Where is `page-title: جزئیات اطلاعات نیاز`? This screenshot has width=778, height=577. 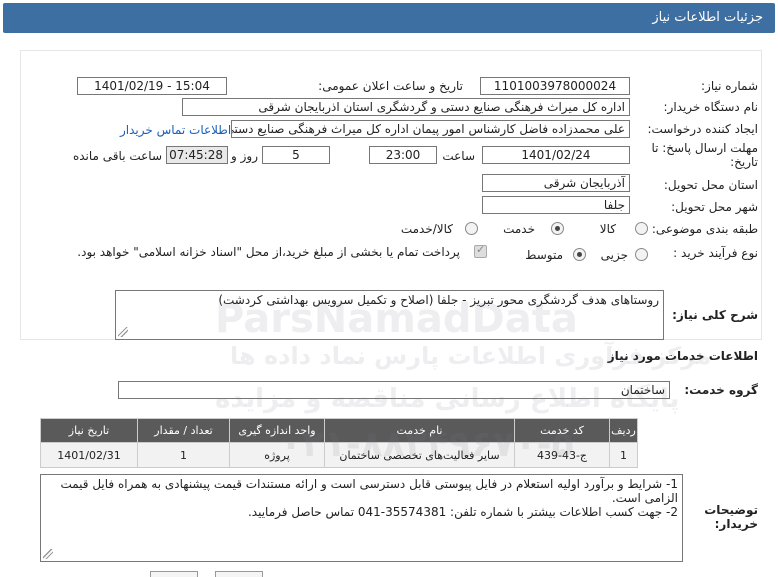
page-title: جزئیات اطلاعات نیاز is located at coordinates (707, 17).